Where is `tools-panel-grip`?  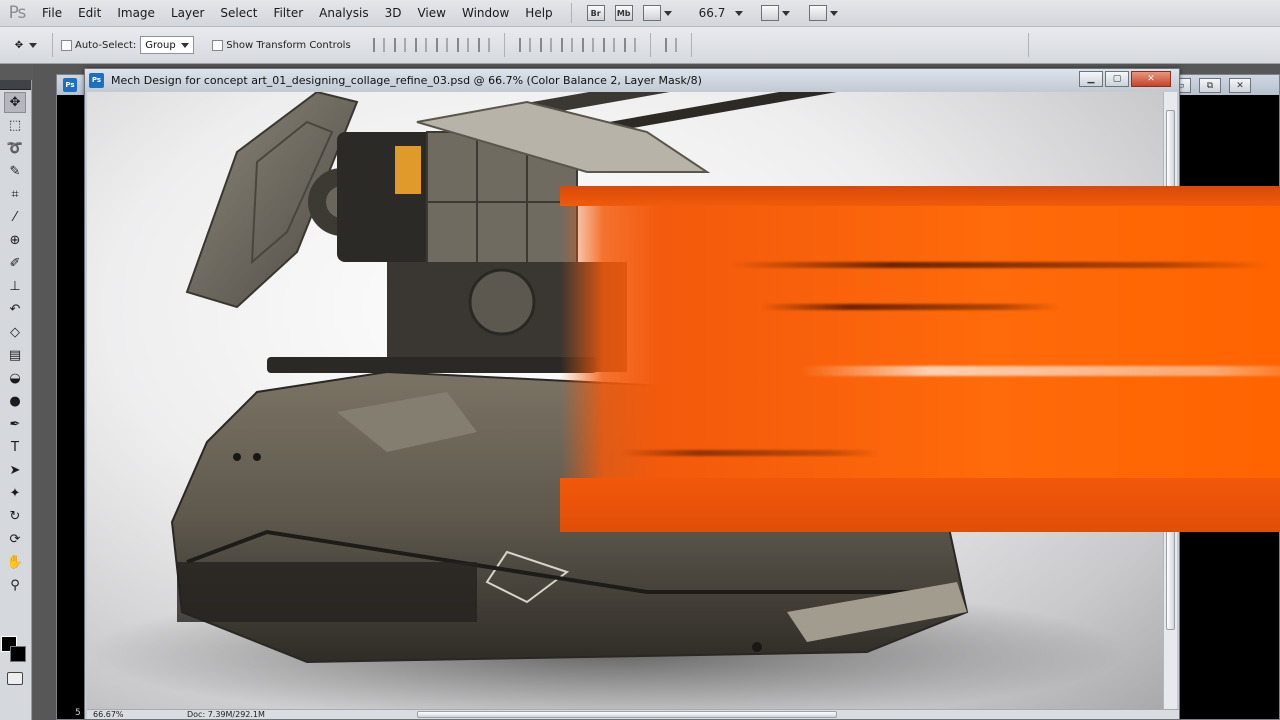
tools-panel-grip is located at coordinates (15, 85).